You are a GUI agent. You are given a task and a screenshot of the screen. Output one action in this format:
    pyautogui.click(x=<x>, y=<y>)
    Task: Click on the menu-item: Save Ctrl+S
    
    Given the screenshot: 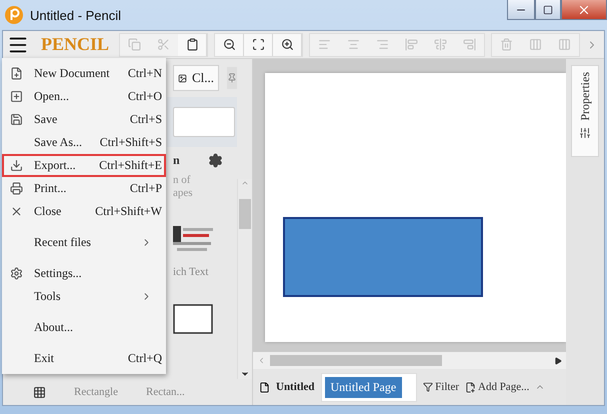 What is the action you would take?
    pyautogui.click(x=84, y=119)
    